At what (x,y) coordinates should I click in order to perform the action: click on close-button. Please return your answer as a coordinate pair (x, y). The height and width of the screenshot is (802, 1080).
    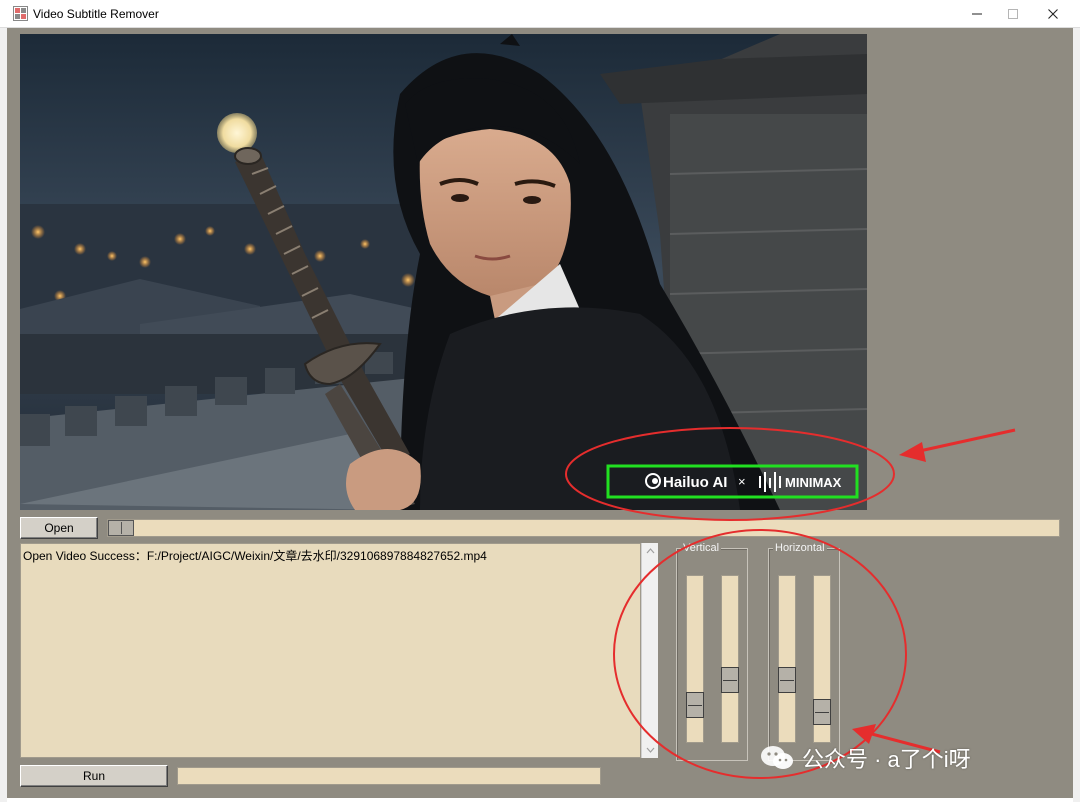
    Looking at the image, I should click on (1053, 14).